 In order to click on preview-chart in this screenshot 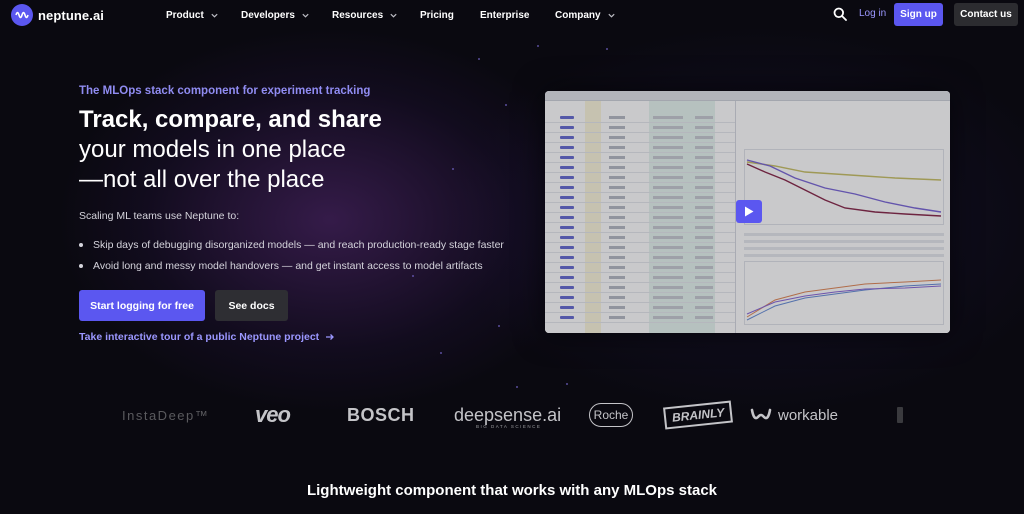, I will do `click(844, 187)`.